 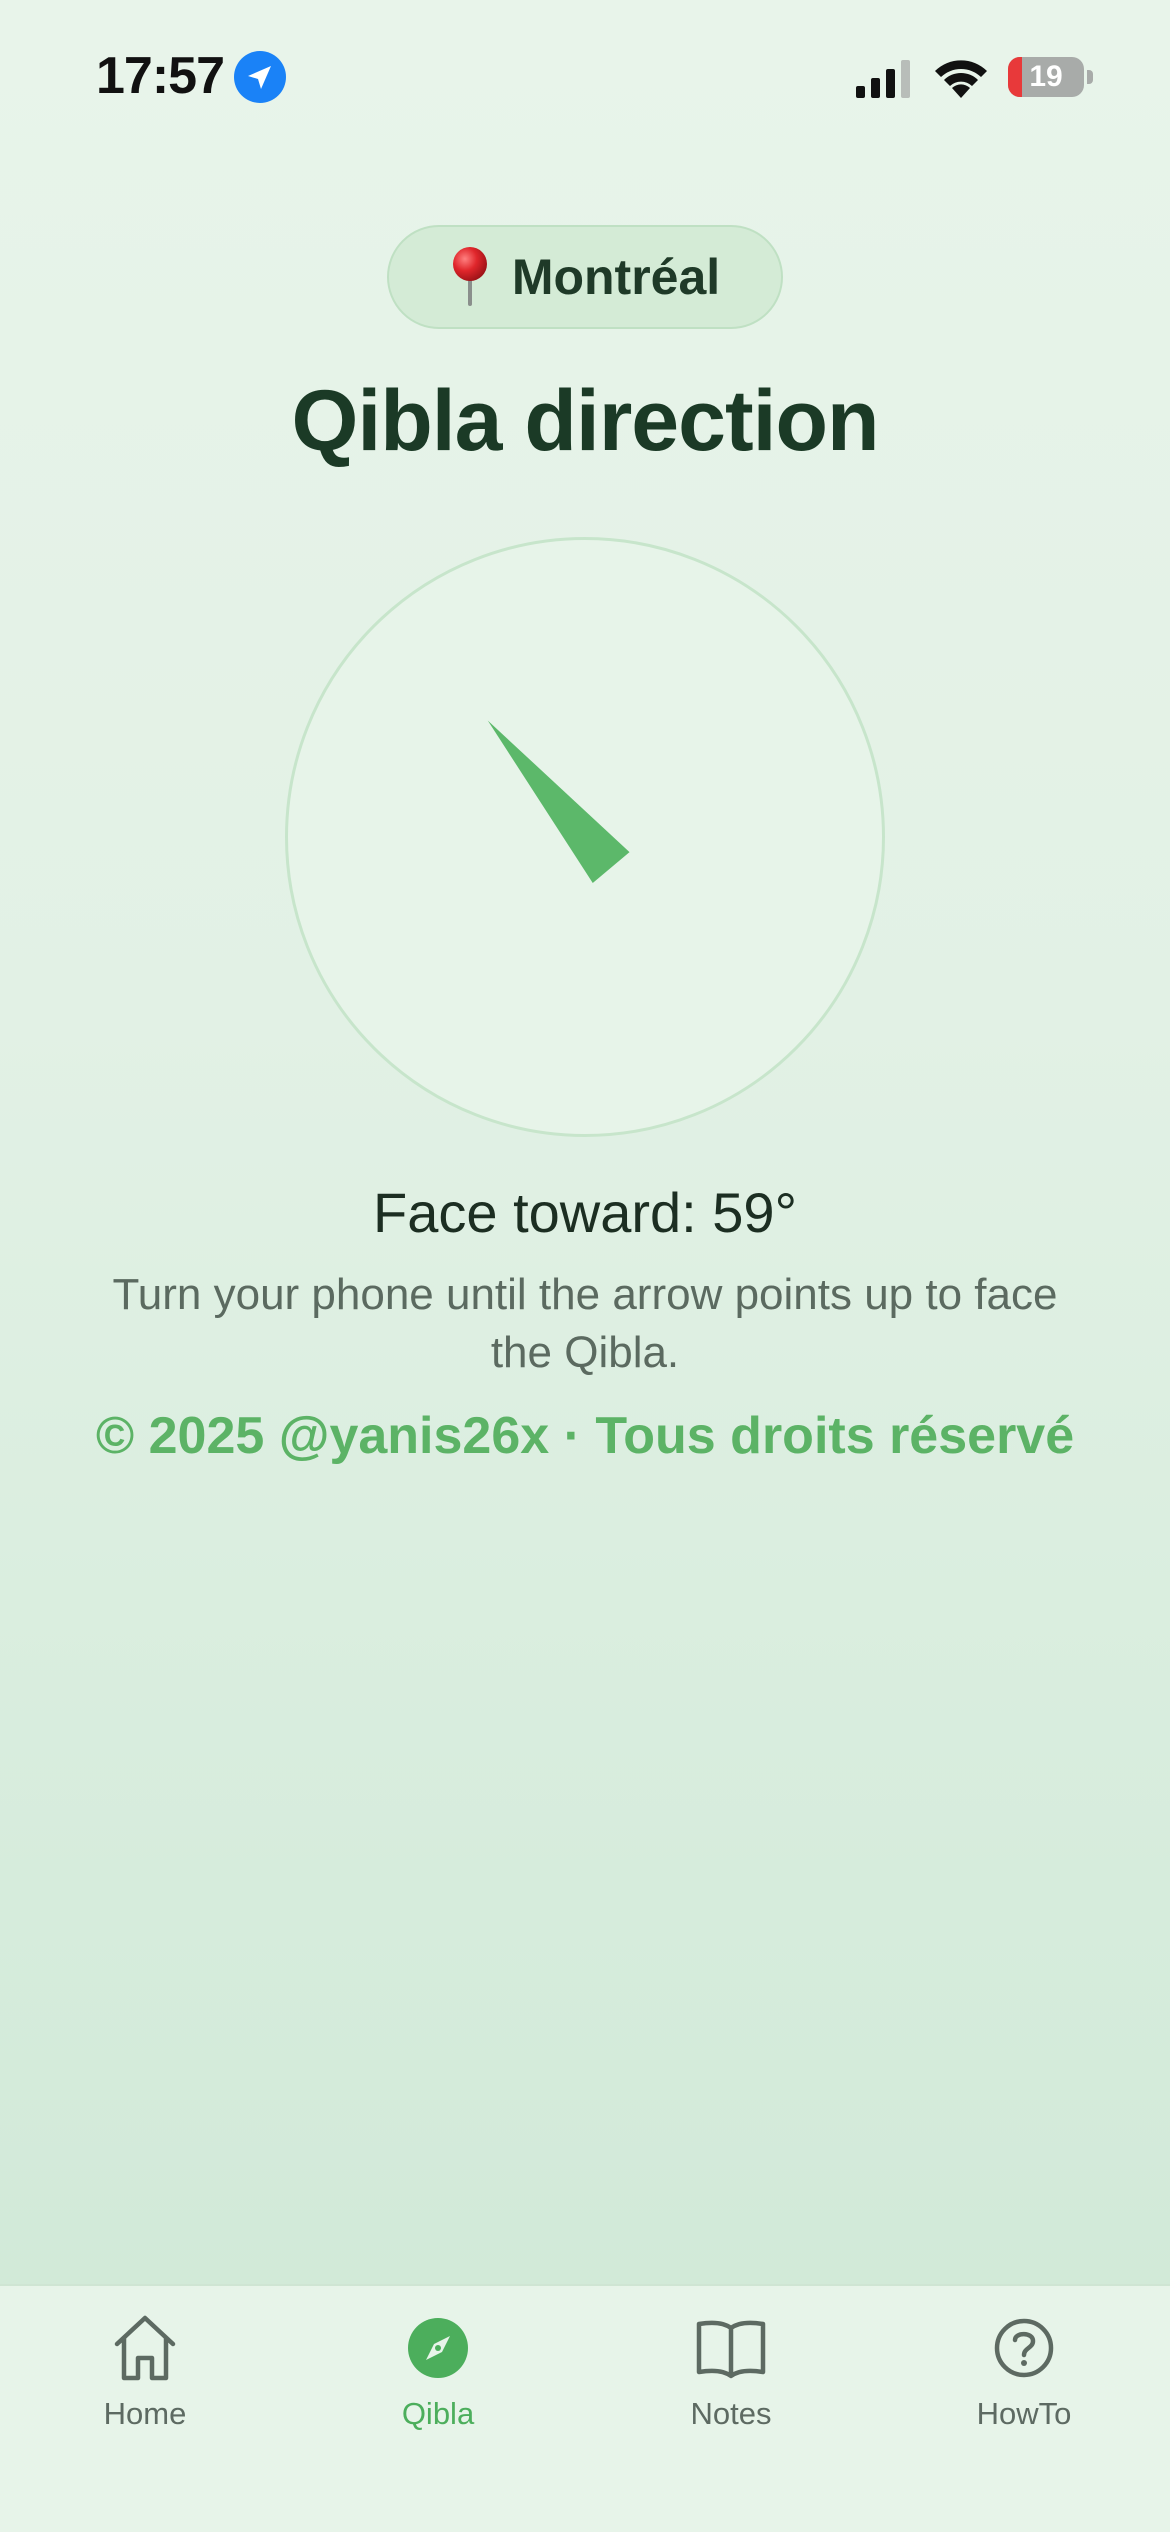 I want to click on battery-icon: 19, so click(x=1046, y=77).